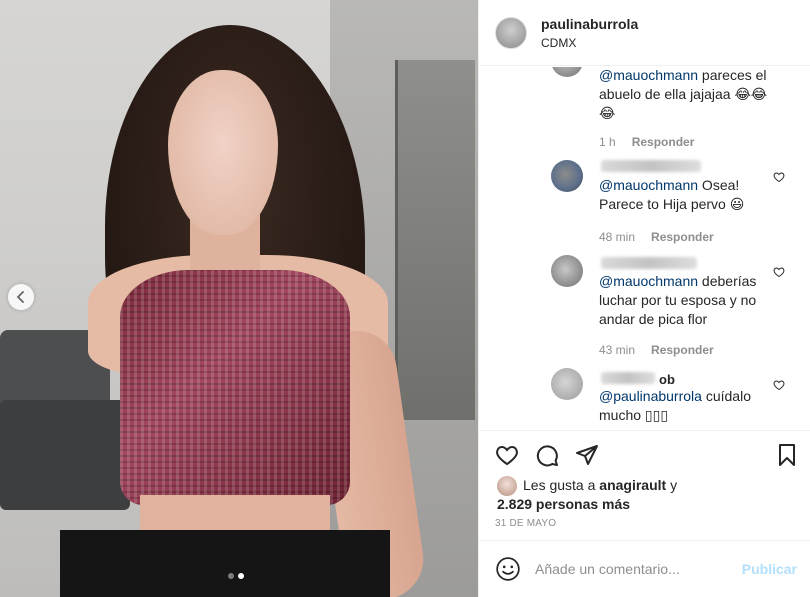 Image resolution: width=810 pixels, height=597 pixels. I want to click on carousel-dot-active, so click(241, 576).